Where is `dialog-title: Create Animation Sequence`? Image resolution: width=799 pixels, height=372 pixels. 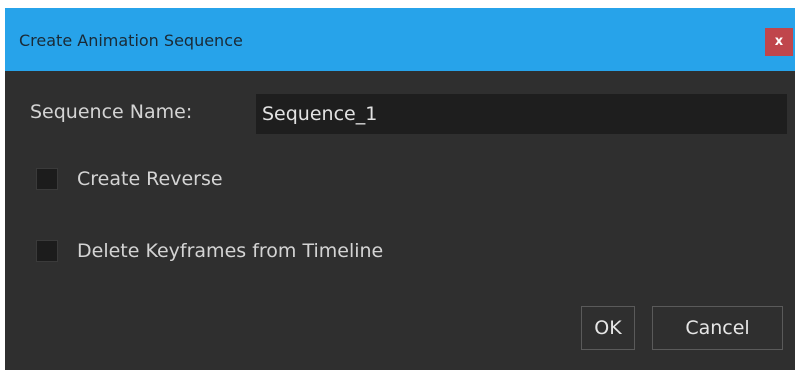 dialog-title: Create Animation Sequence is located at coordinates (131, 40).